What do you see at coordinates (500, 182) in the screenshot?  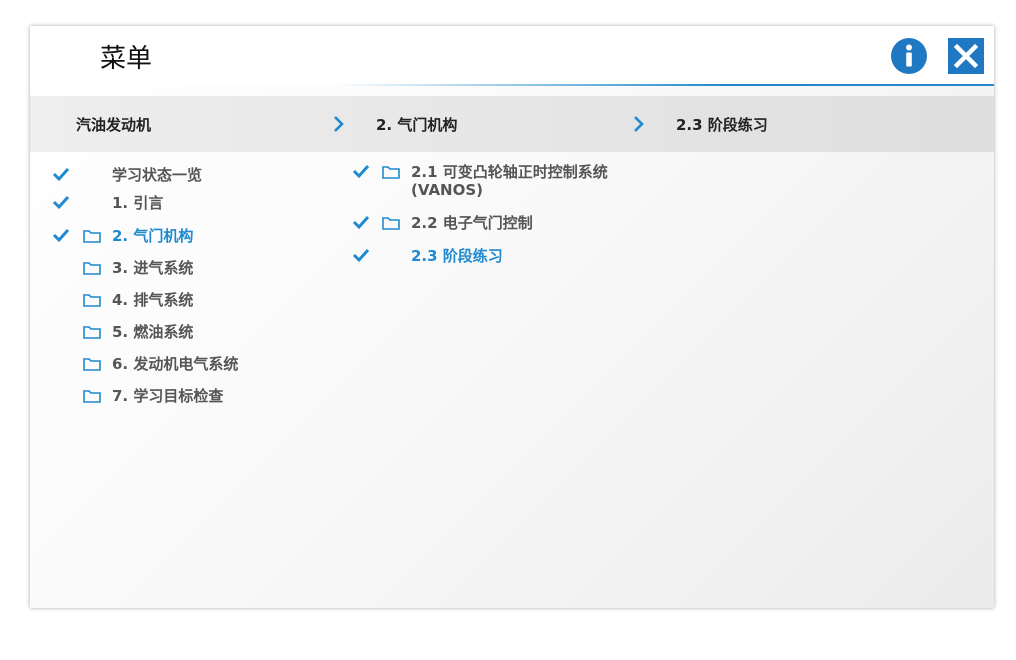 I see `submenu-item-vanos: 2.1 可变凸轮轴正时控制系统 (VANOS)` at bounding box center [500, 182].